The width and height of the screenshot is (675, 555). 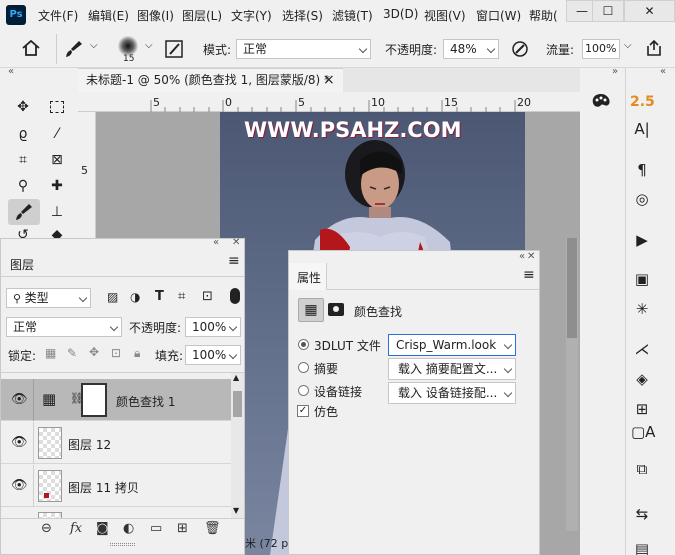 What do you see at coordinates (303, 344) in the screenshot?
I see `radio-3dlut` at bounding box center [303, 344].